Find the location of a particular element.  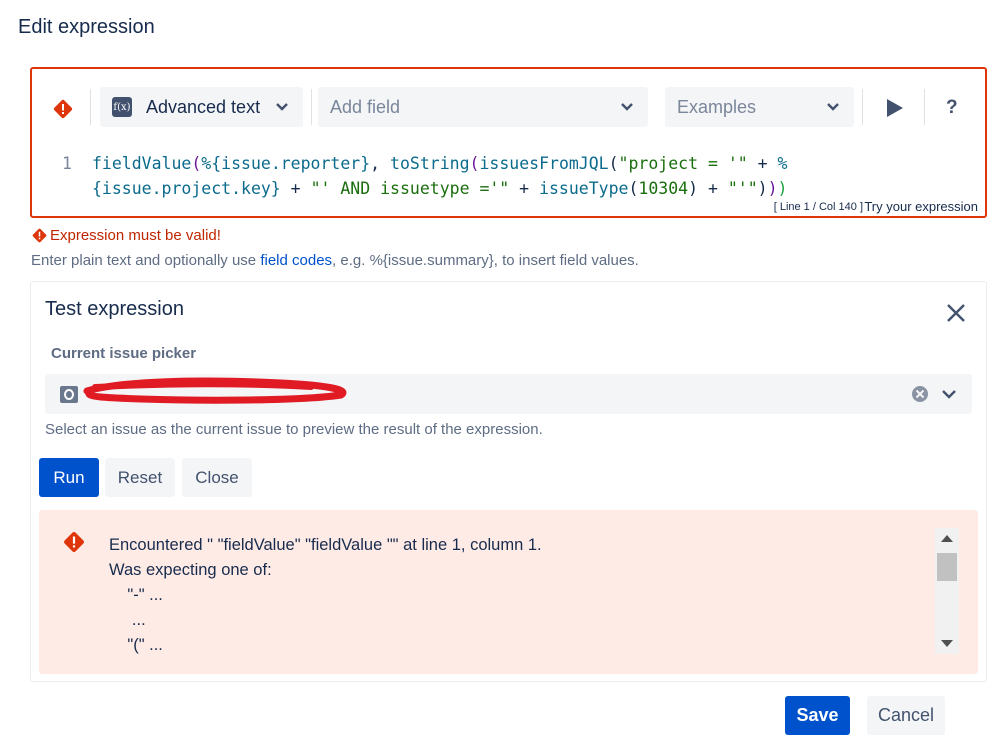

scroll-up-arrow-icon is located at coordinates (947, 538).